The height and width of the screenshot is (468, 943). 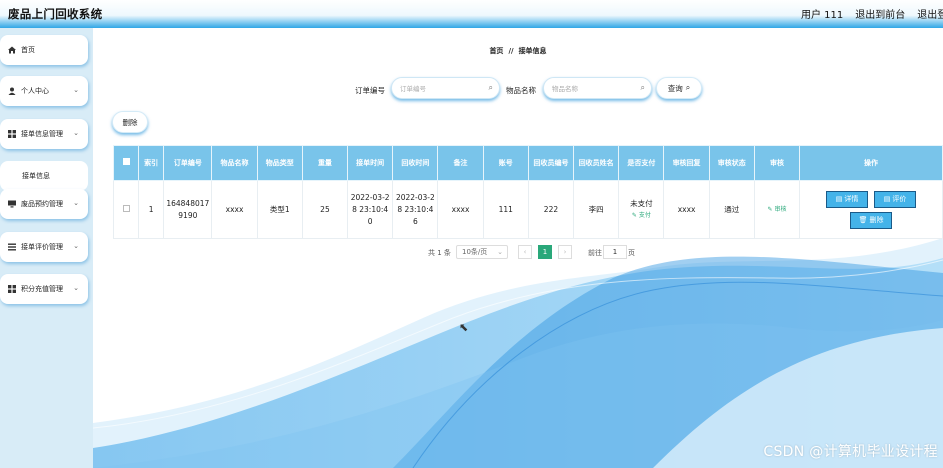 I want to click on cell-collector-no: 222, so click(x=551, y=209).